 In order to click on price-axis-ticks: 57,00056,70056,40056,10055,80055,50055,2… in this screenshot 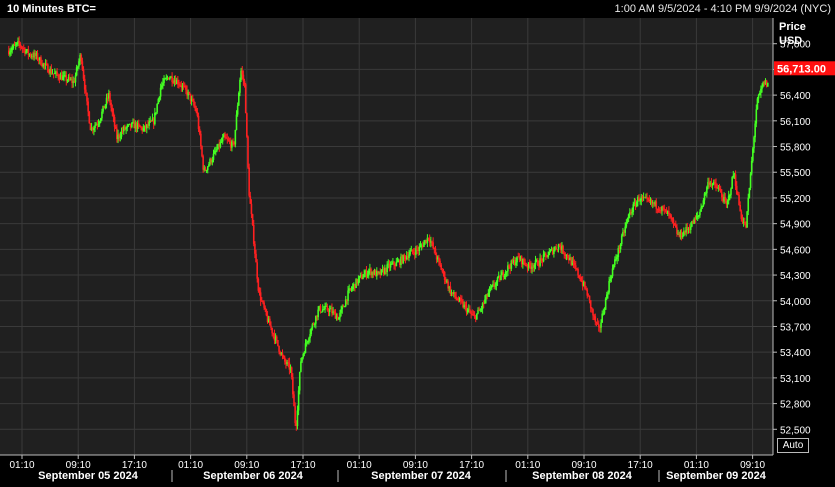, I will do `click(792, 238)`.